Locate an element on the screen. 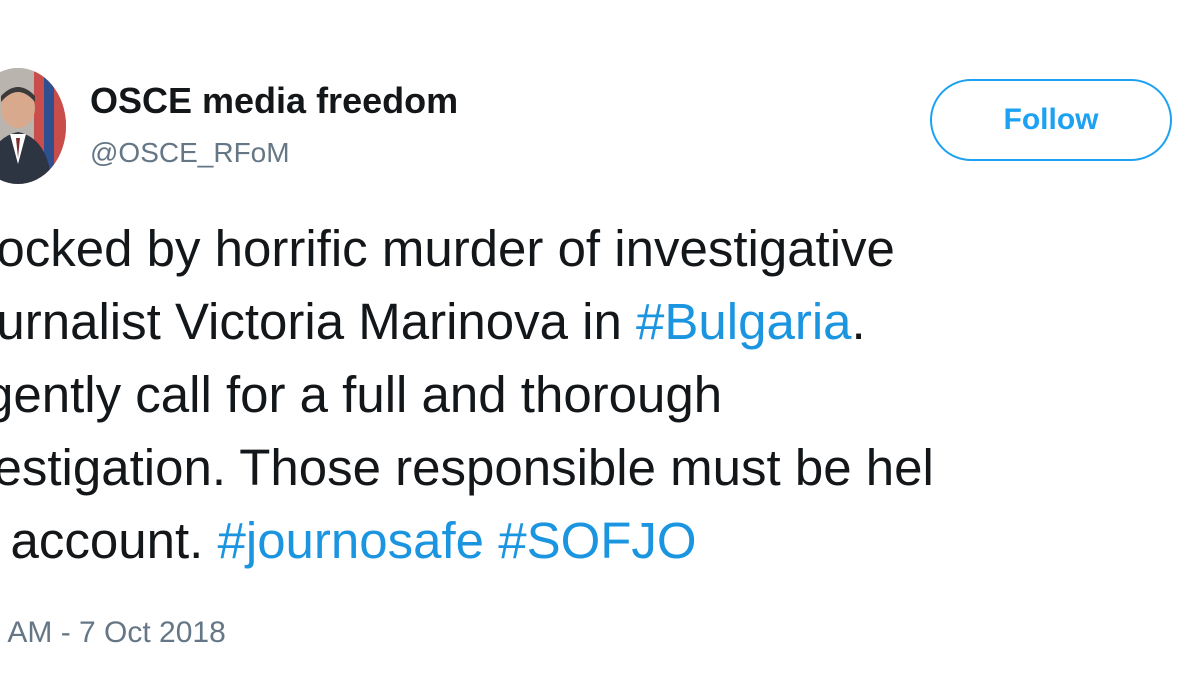  tweet-text-segment: rgently call for a full and thorough is located at coordinates (361, 394).